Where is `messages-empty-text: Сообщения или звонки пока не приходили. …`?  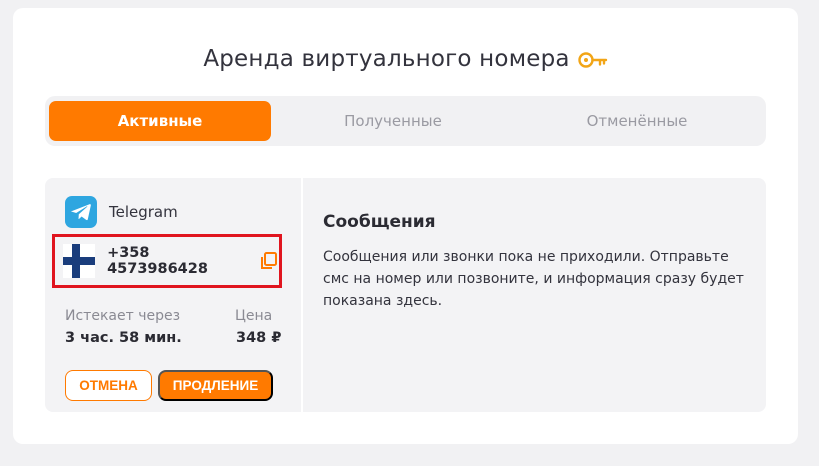
messages-empty-text: Сообщения или звонки пока не приходили. … is located at coordinates (533, 279).